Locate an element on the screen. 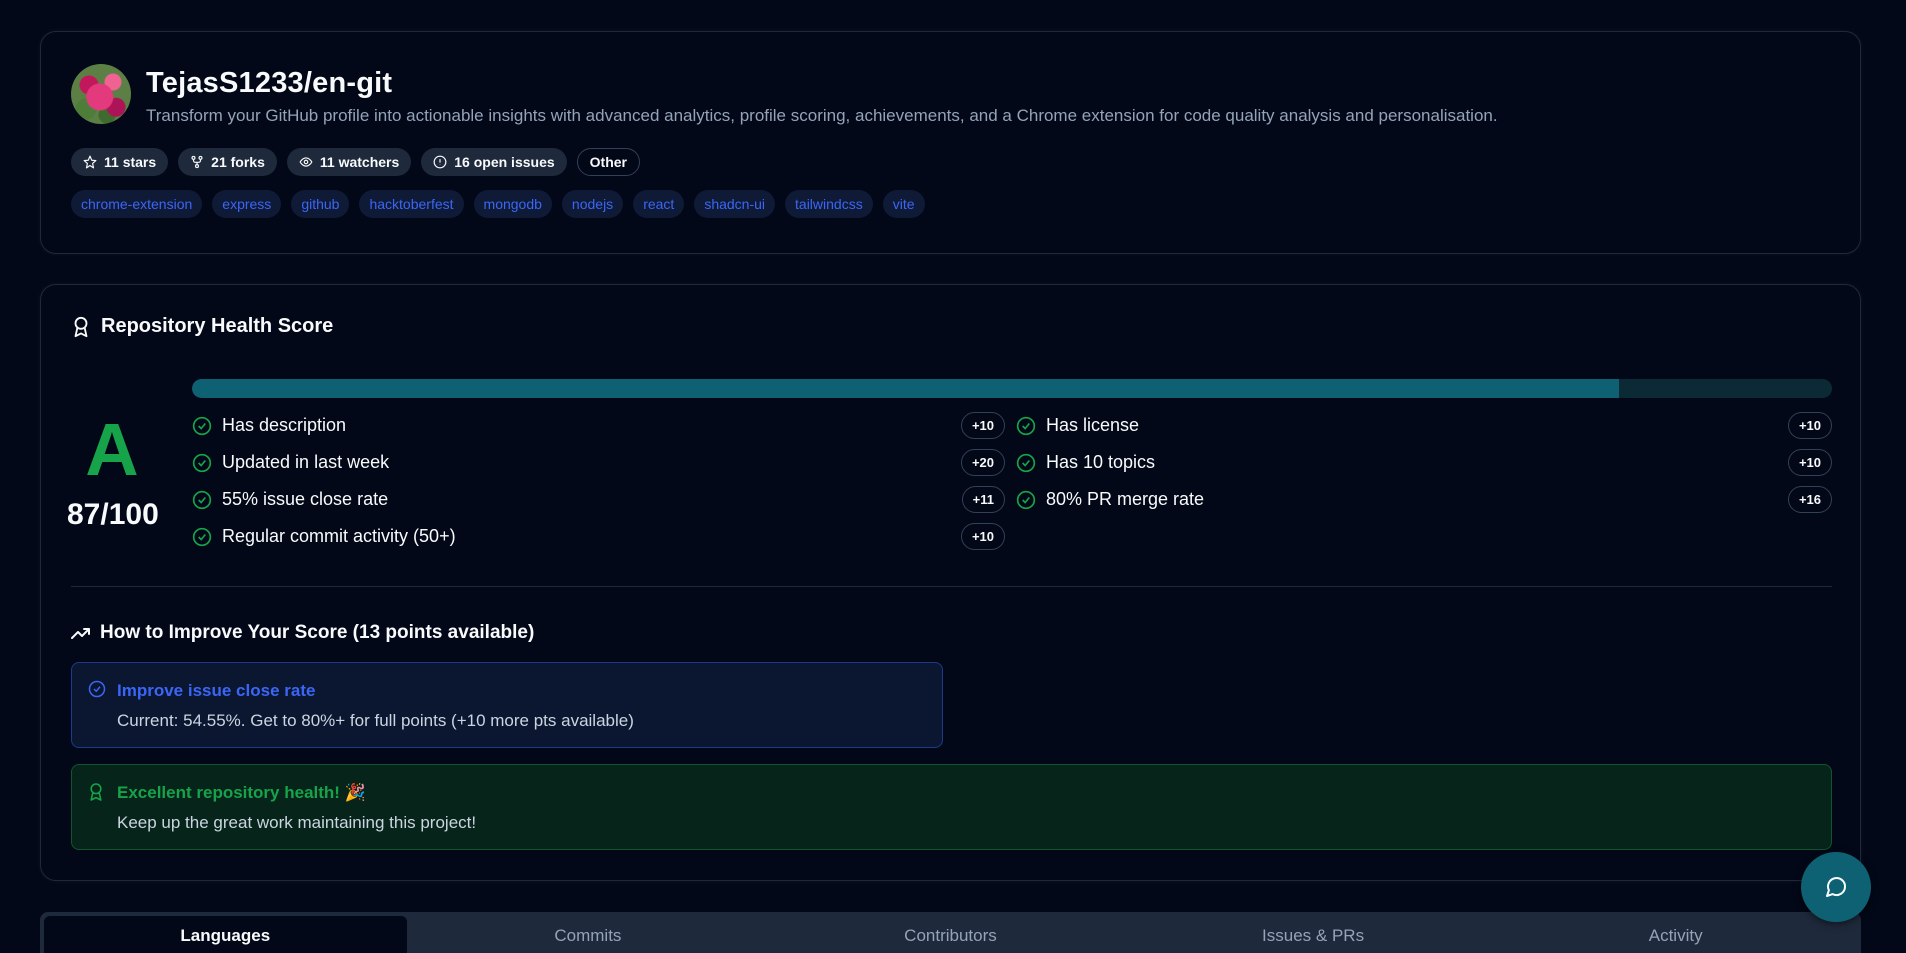 The height and width of the screenshot is (953, 1906). score-progress-fill is located at coordinates (905, 388).